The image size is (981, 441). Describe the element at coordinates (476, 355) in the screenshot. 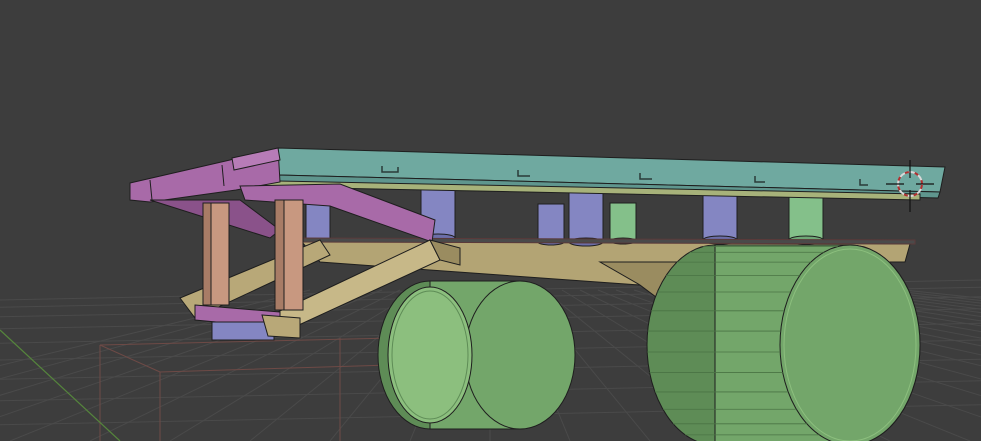

I see `wheel-rear` at that location.